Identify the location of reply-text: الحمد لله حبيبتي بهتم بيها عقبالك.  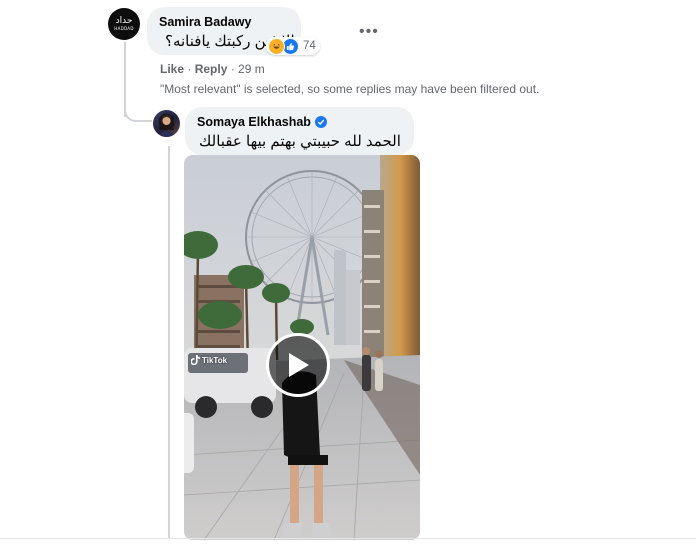
(300, 141).